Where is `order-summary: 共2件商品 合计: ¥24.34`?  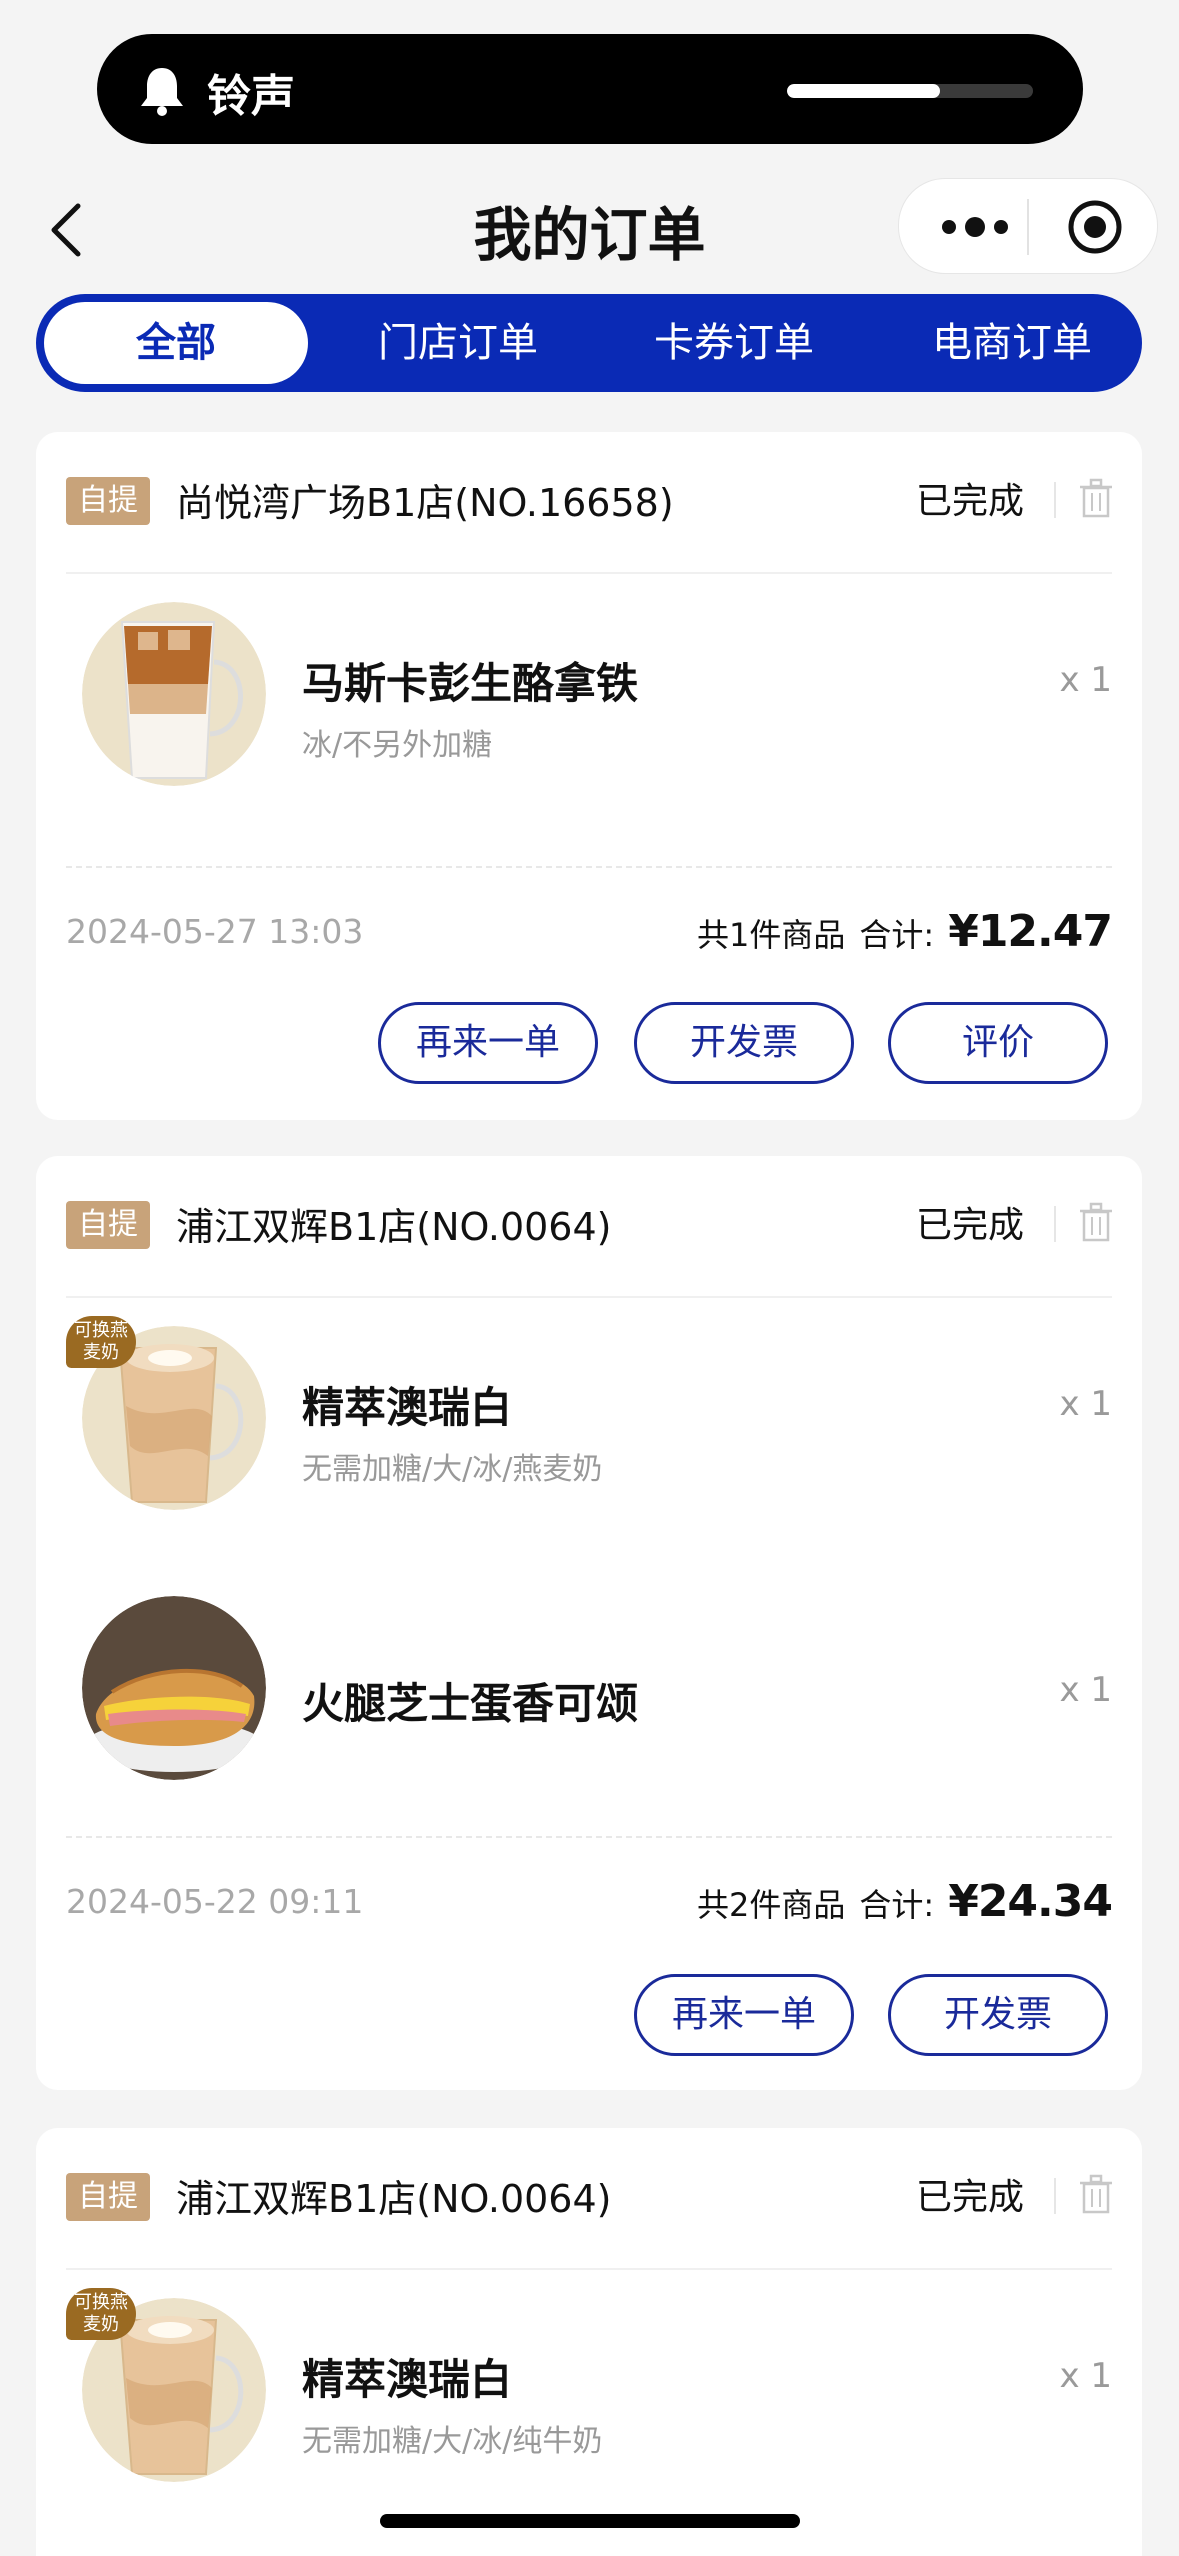 order-summary: 共2件商品 合计: ¥24.34 is located at coordinates (905, 1901).